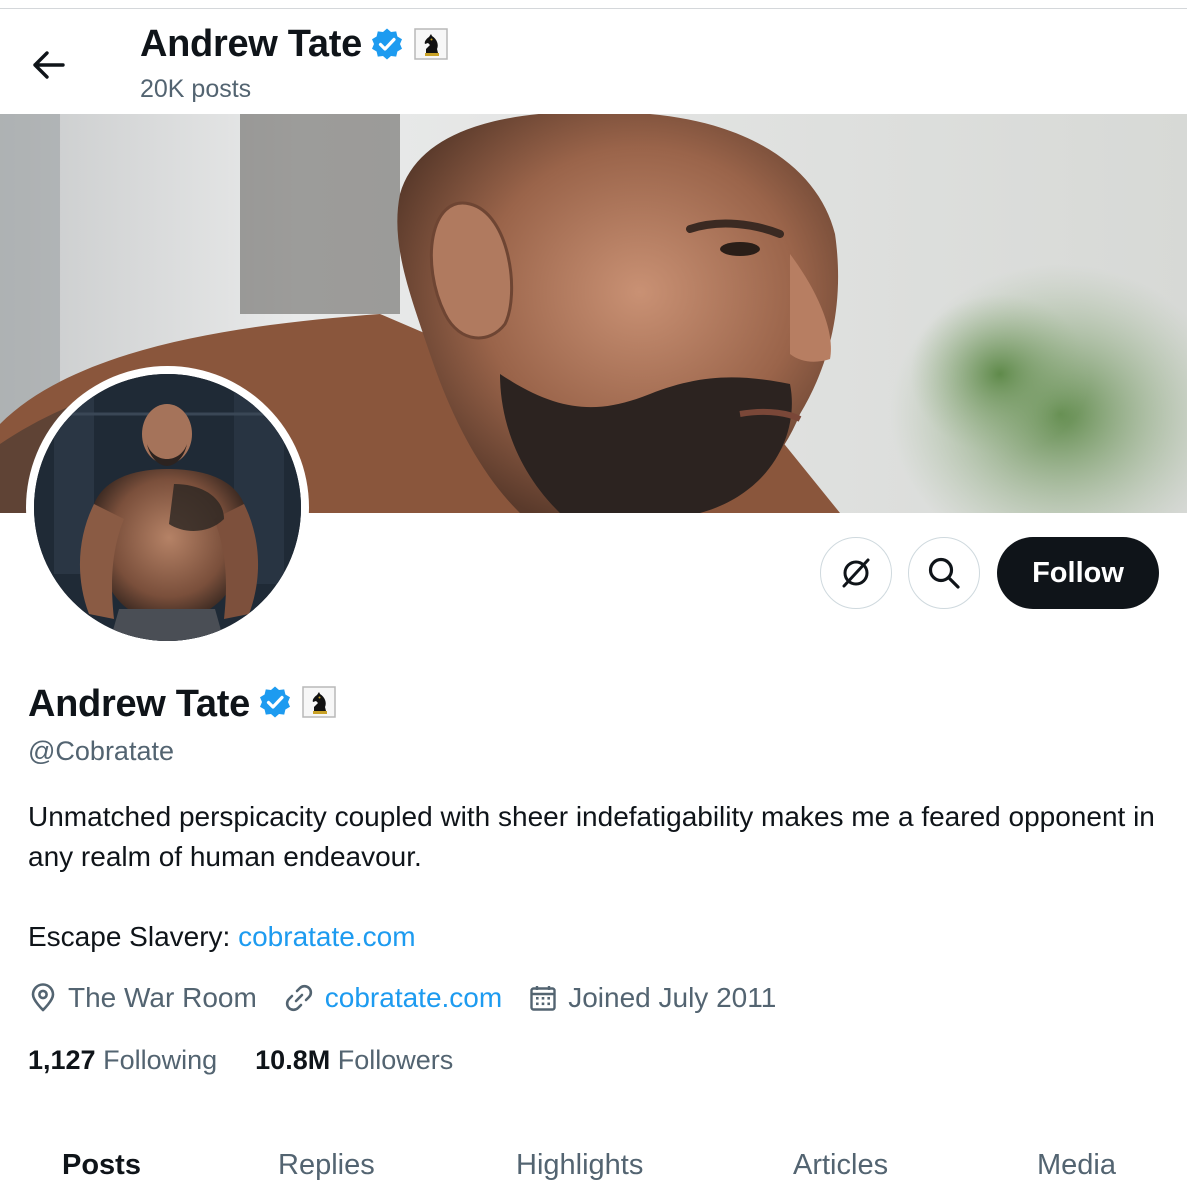 This screenshot has width=1187, height=1187. Describe the element at coordinates (326, 1165) in the screenshot. I see `tab-replies: Replies` at that location.